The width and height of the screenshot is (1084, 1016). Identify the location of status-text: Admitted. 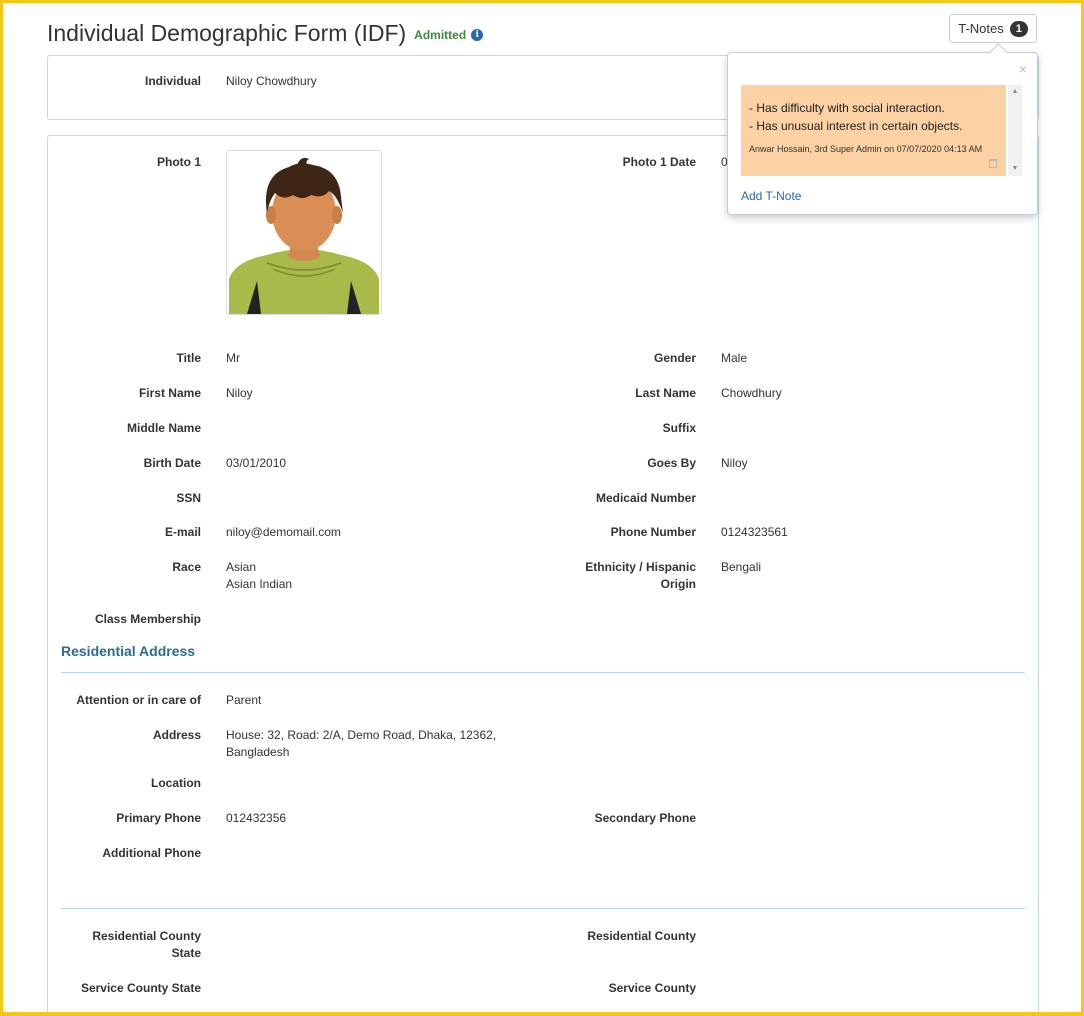
(440, 35).